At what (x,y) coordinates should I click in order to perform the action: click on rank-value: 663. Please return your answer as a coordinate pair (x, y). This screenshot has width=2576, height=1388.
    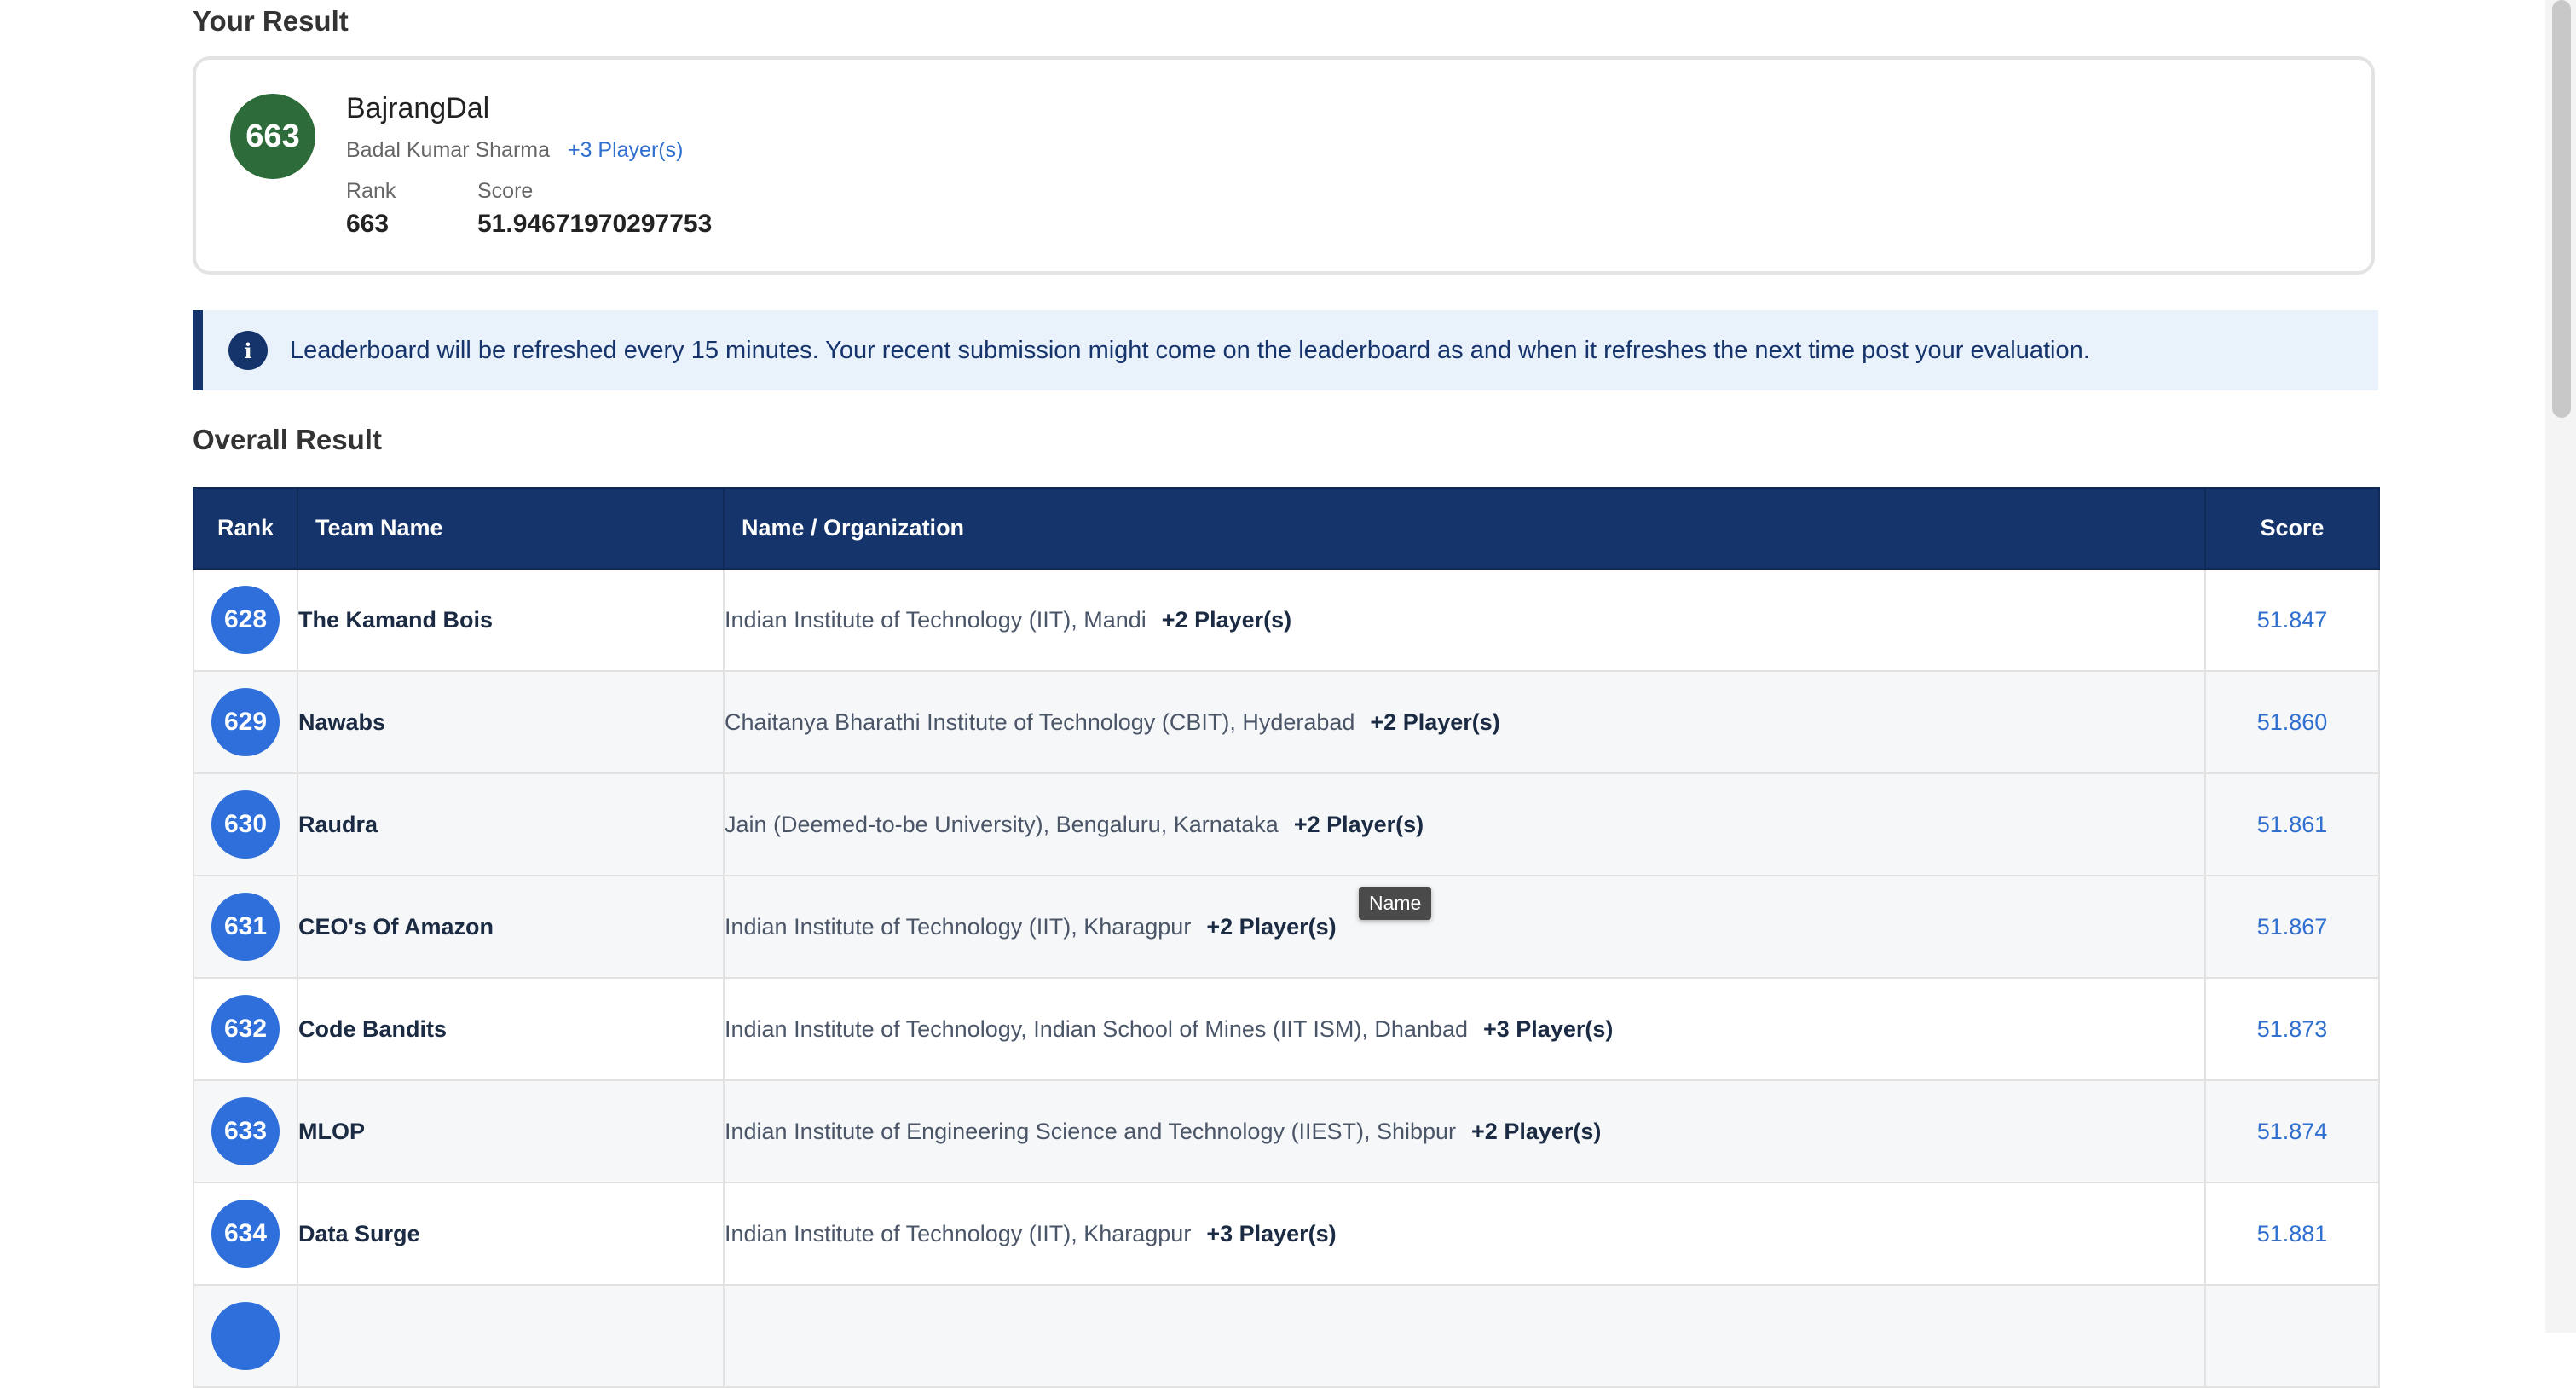
    Looking at the image, I should click on (368, 224).